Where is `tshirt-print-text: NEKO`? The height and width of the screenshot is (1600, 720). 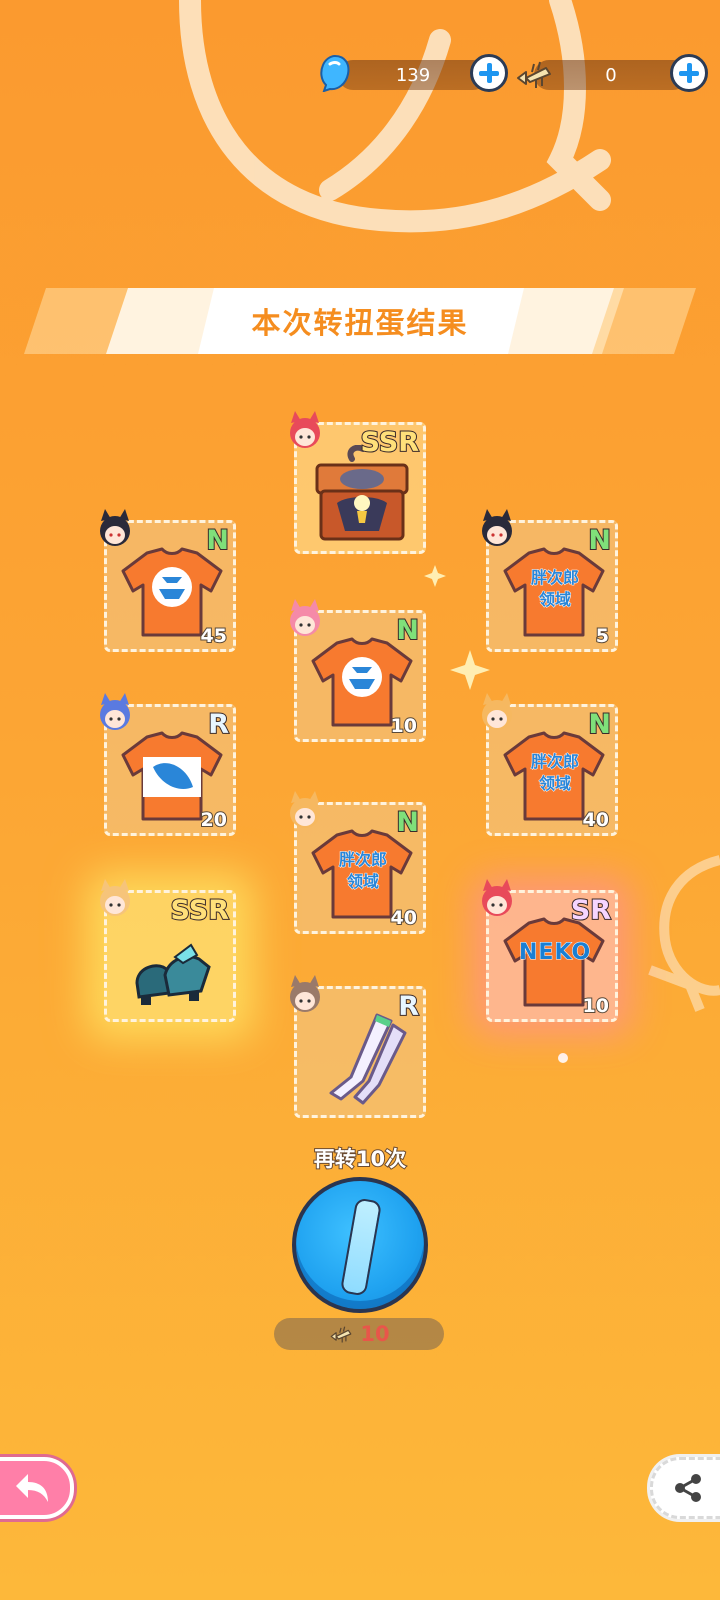
tshirt-print-text: NEKO is located at coordinates (555, 952).